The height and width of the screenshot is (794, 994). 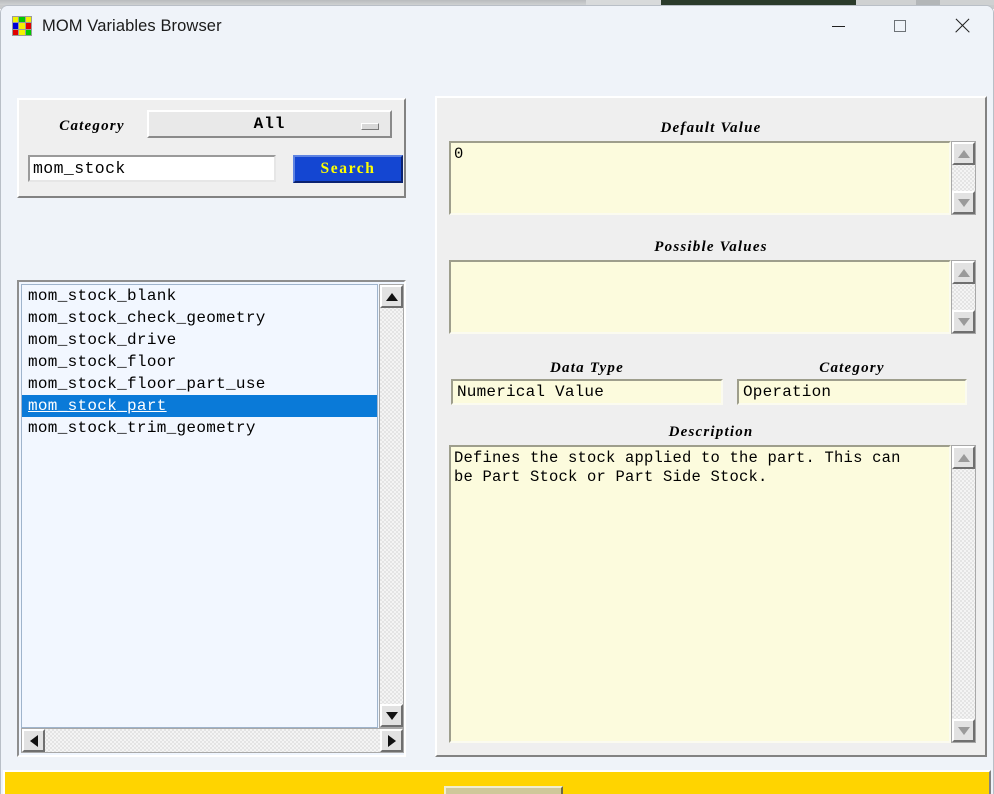 I want to click on category-dropdown-value: All, so click(x=269, y=124).